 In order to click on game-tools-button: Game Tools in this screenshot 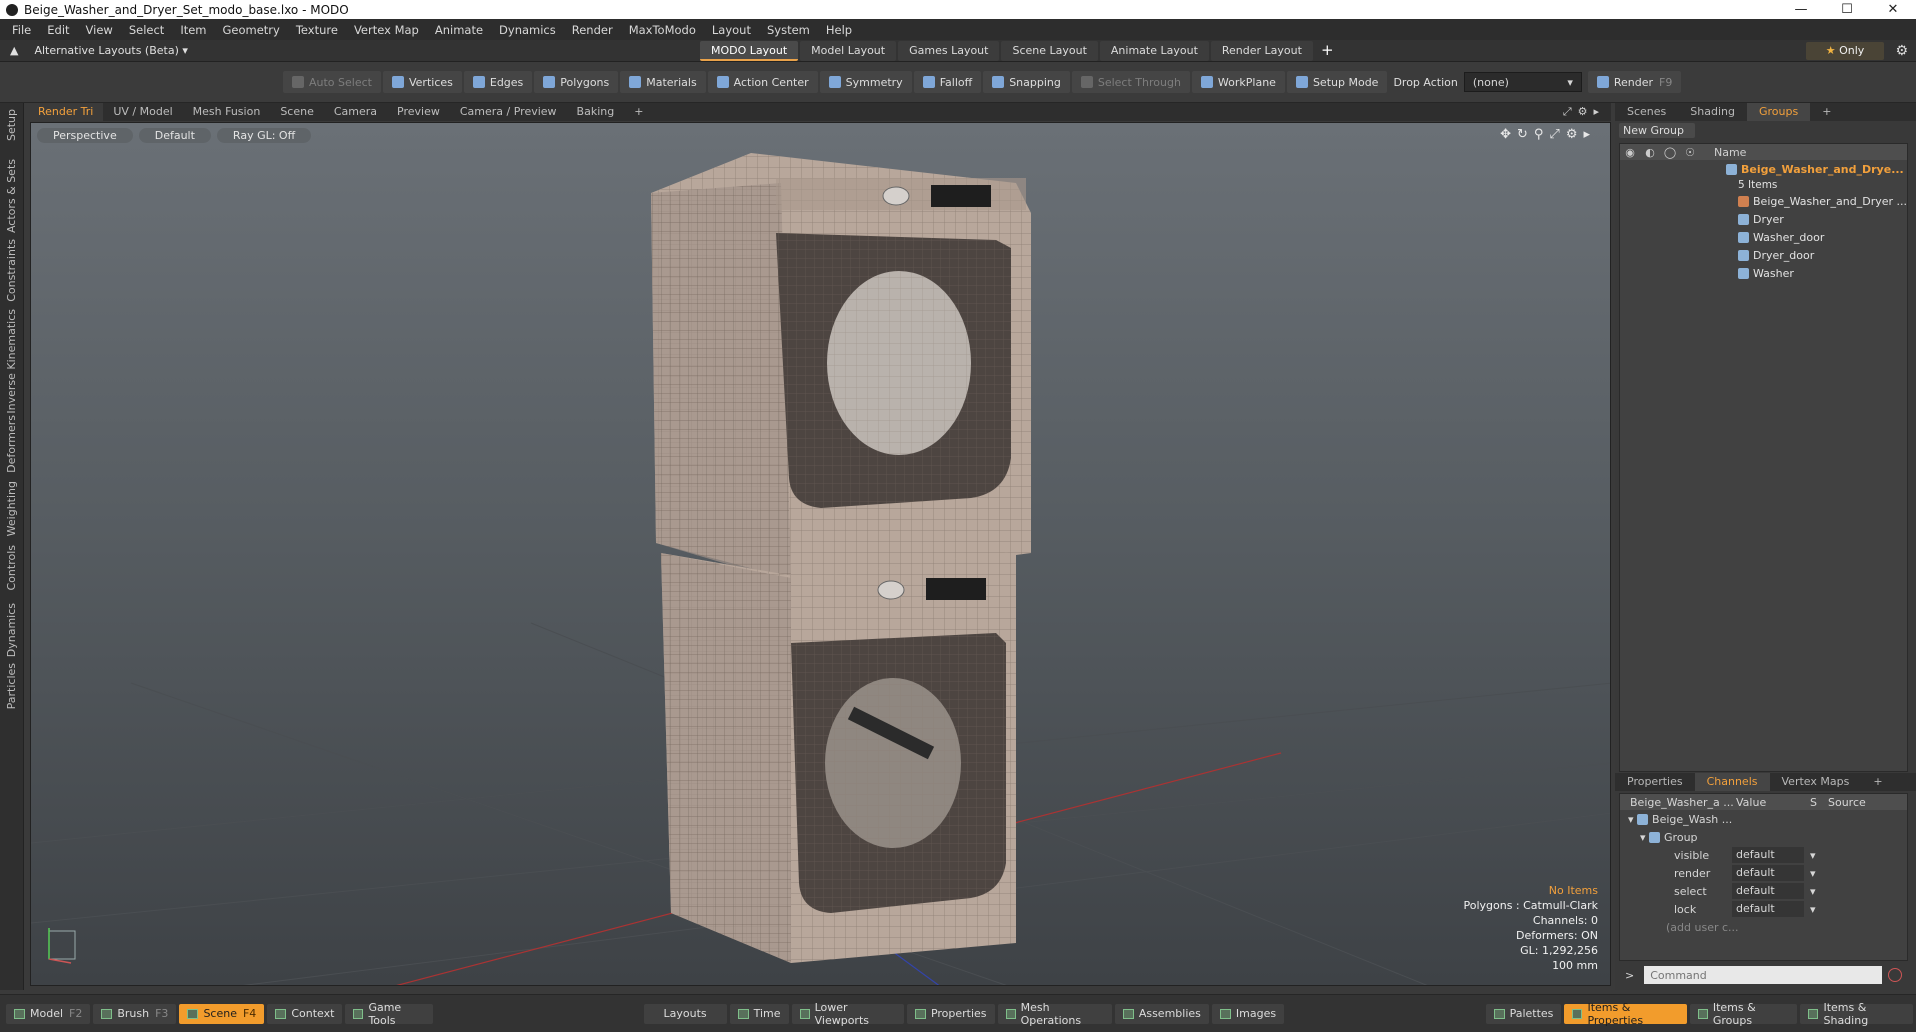, I will do `click(389, 1014)`.